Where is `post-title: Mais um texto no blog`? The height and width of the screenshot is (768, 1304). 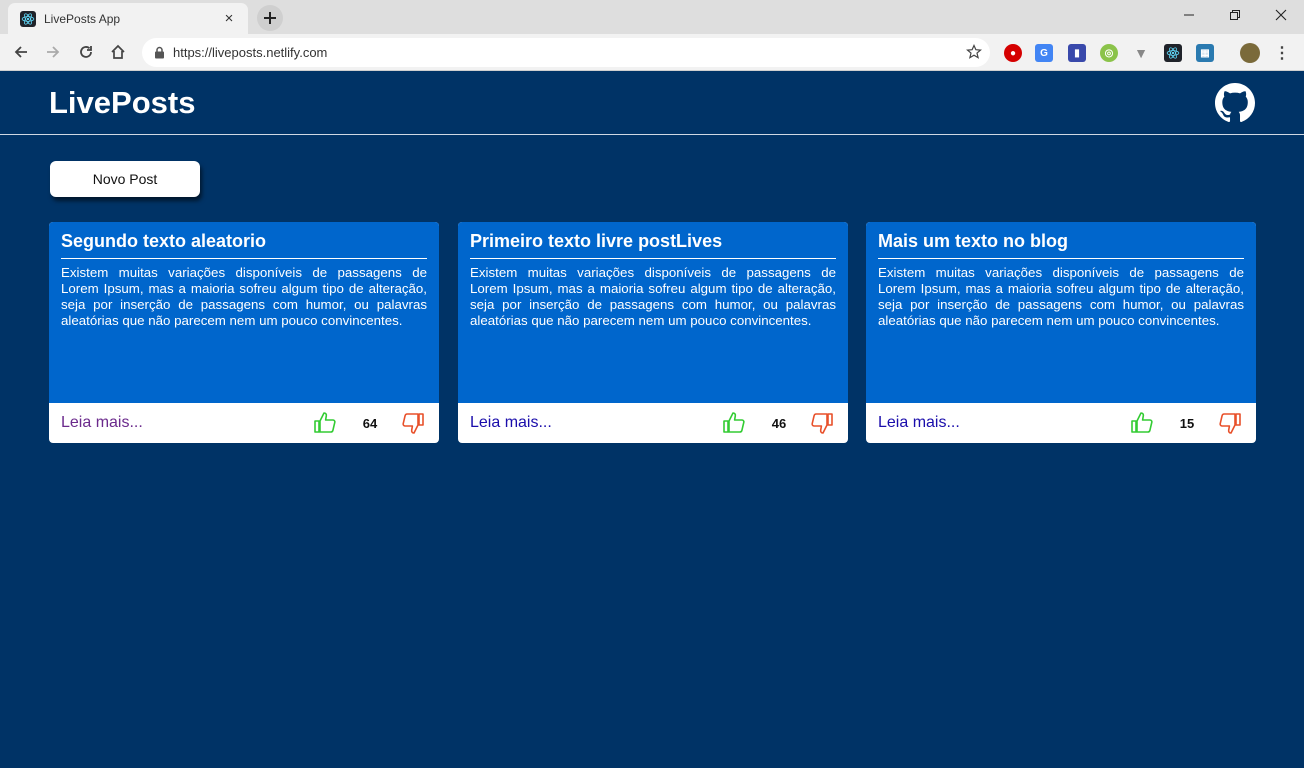 post-title: Mais um texto no blog is located at coordinates (1061, 245).